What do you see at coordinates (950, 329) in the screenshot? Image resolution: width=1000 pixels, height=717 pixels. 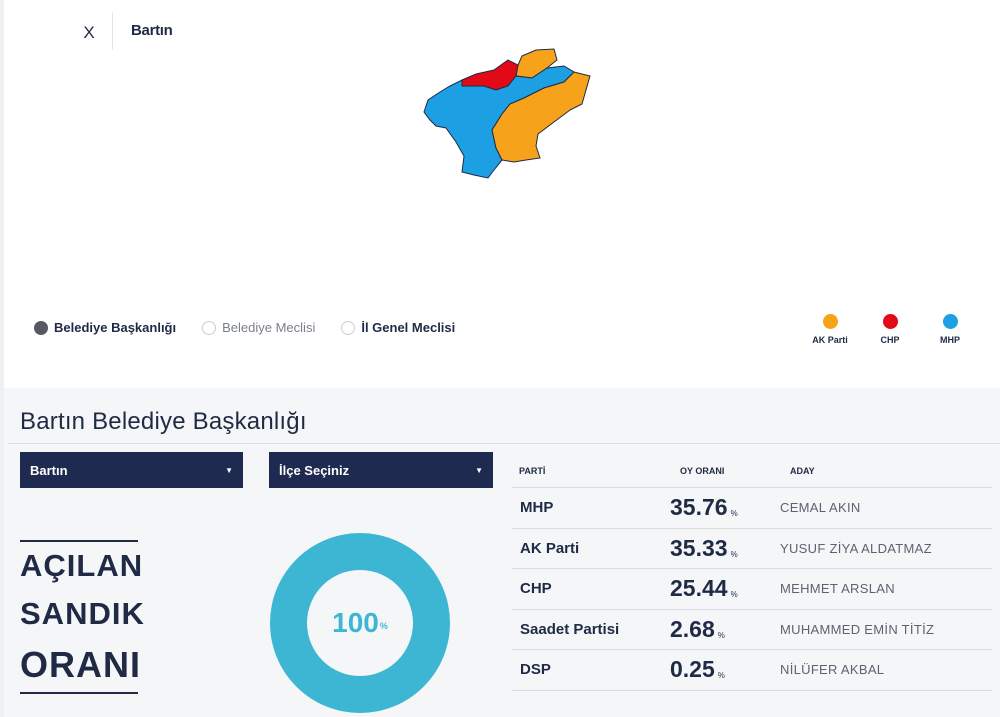 I see `legend-item-mhp: MHP` at bounding box center [950, 329].